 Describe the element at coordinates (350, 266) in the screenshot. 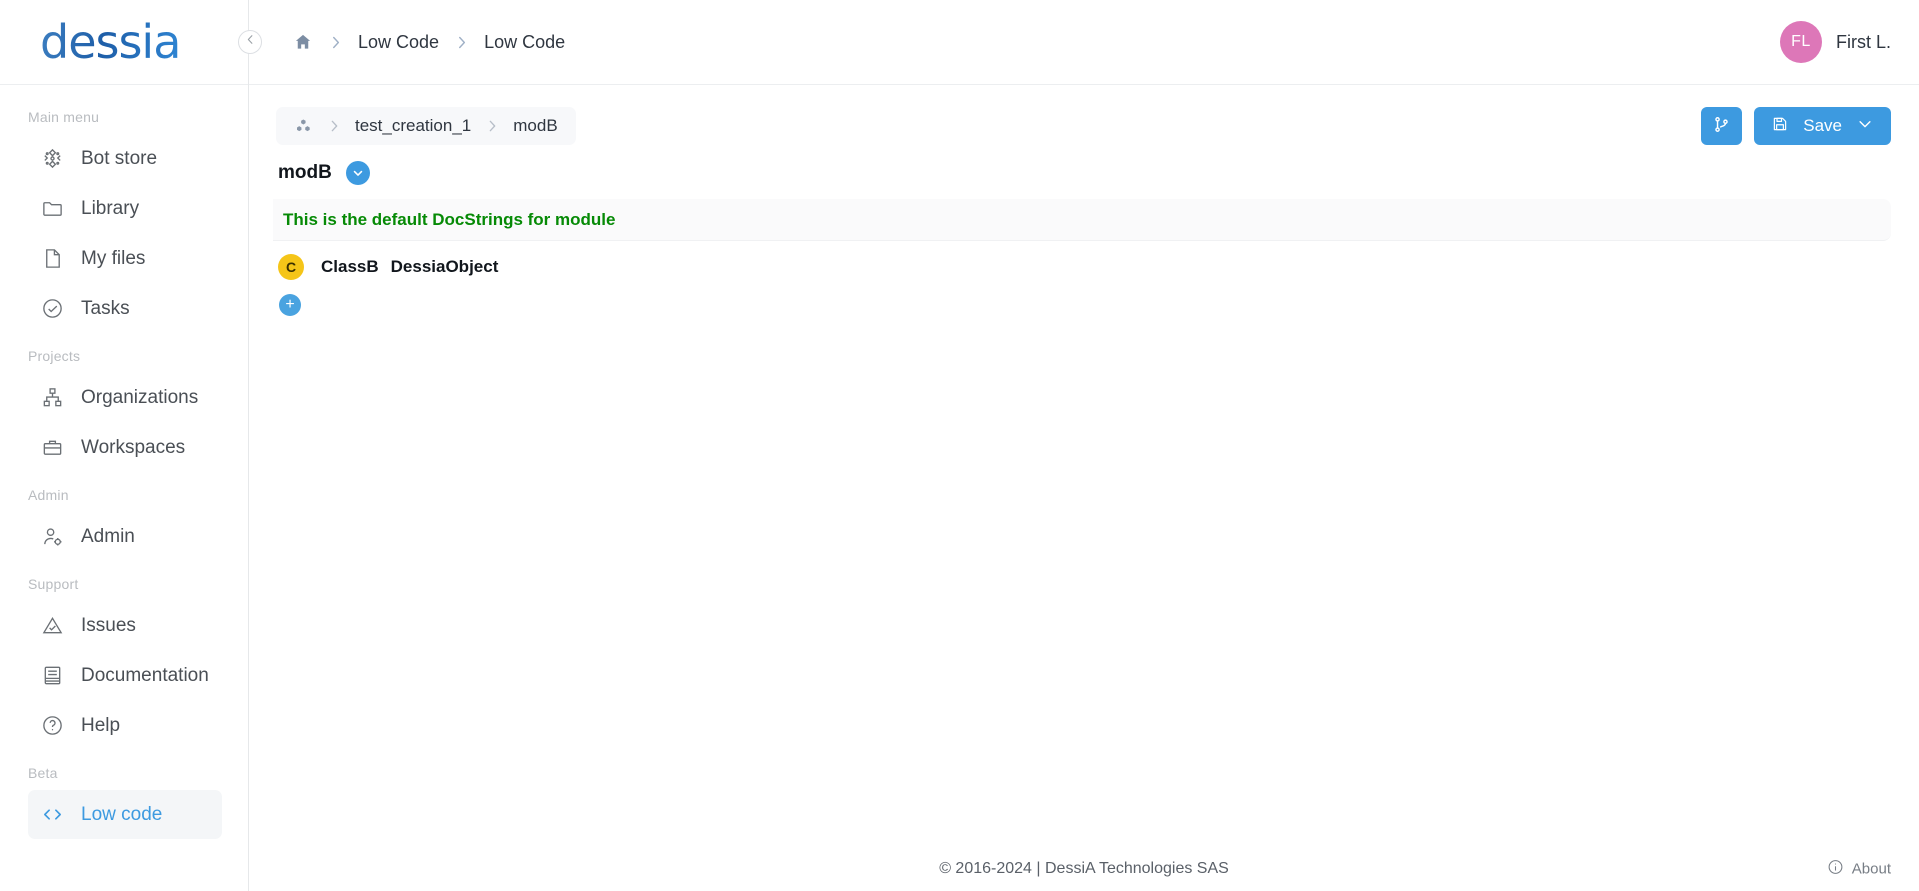

I see `class-name: ClassB` at that location.